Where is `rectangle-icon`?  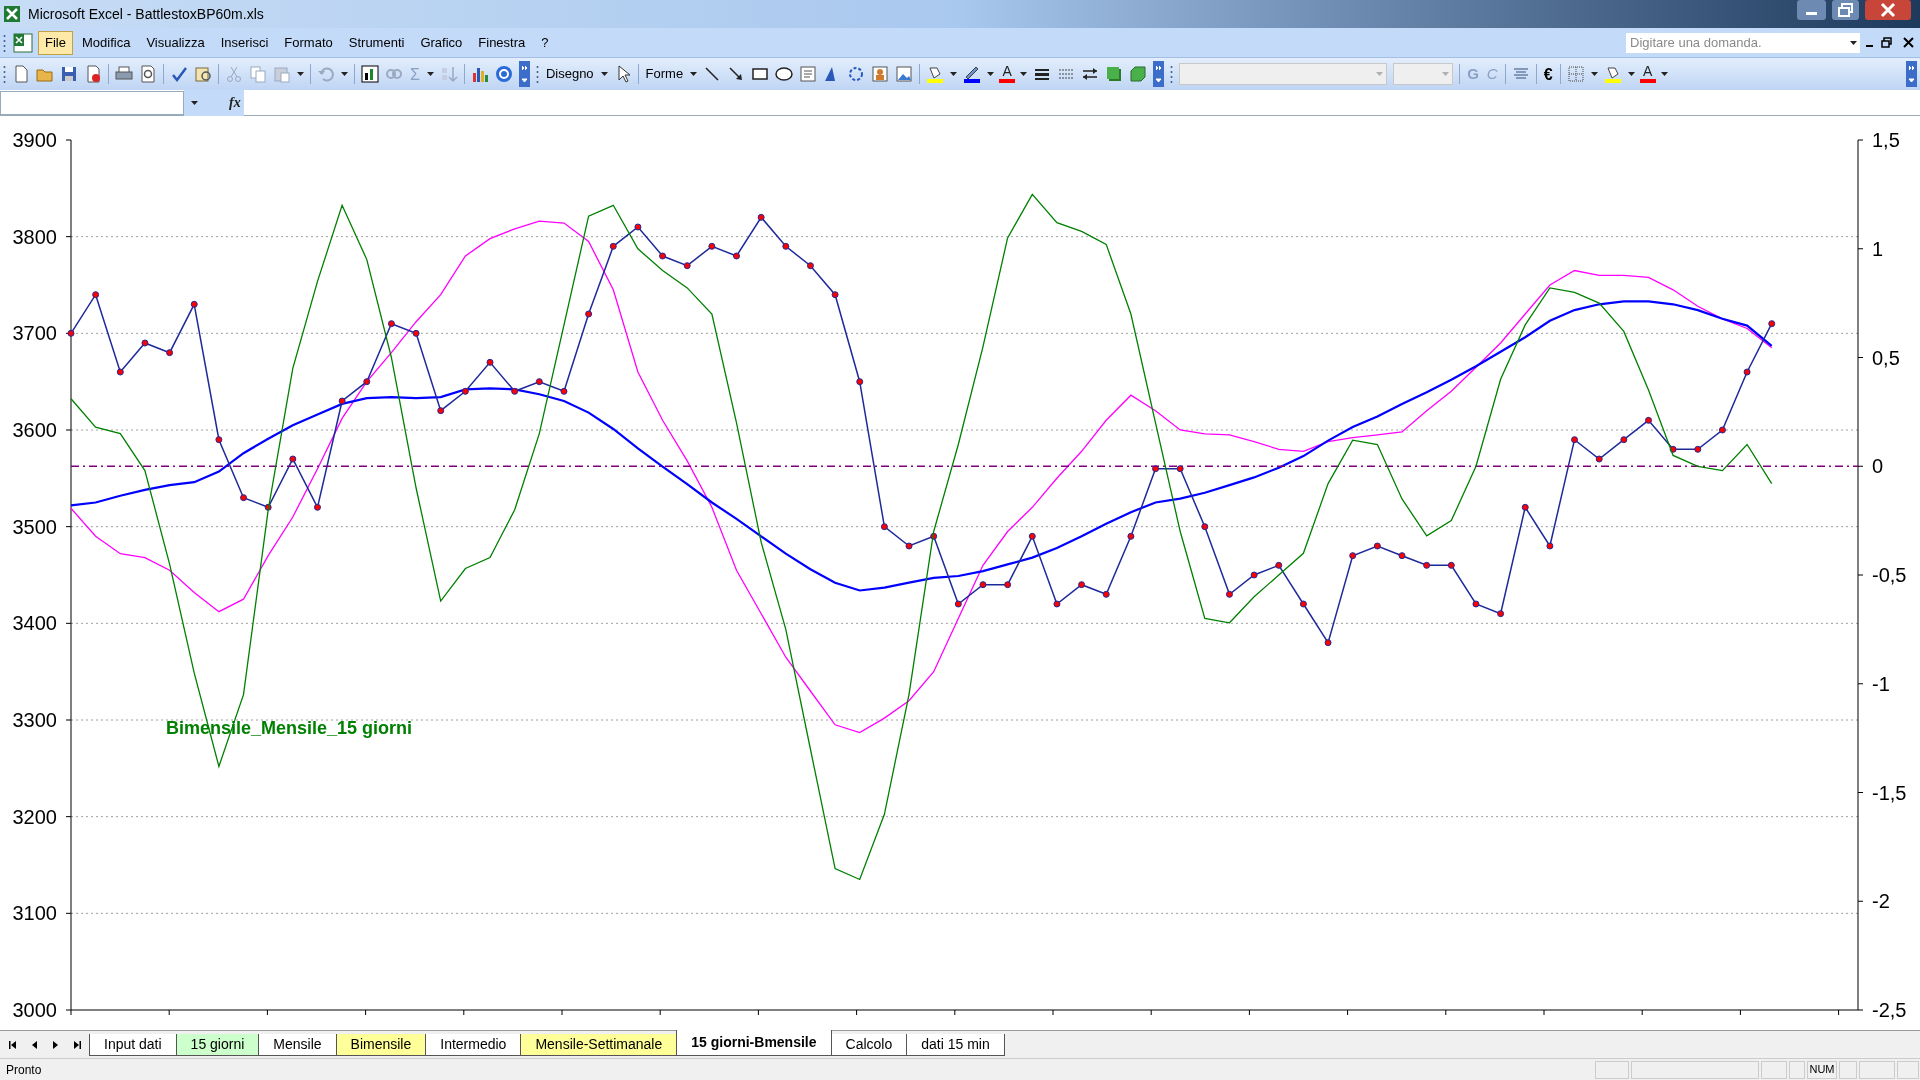
rectangle-icon is located at coordinates (760, 74).